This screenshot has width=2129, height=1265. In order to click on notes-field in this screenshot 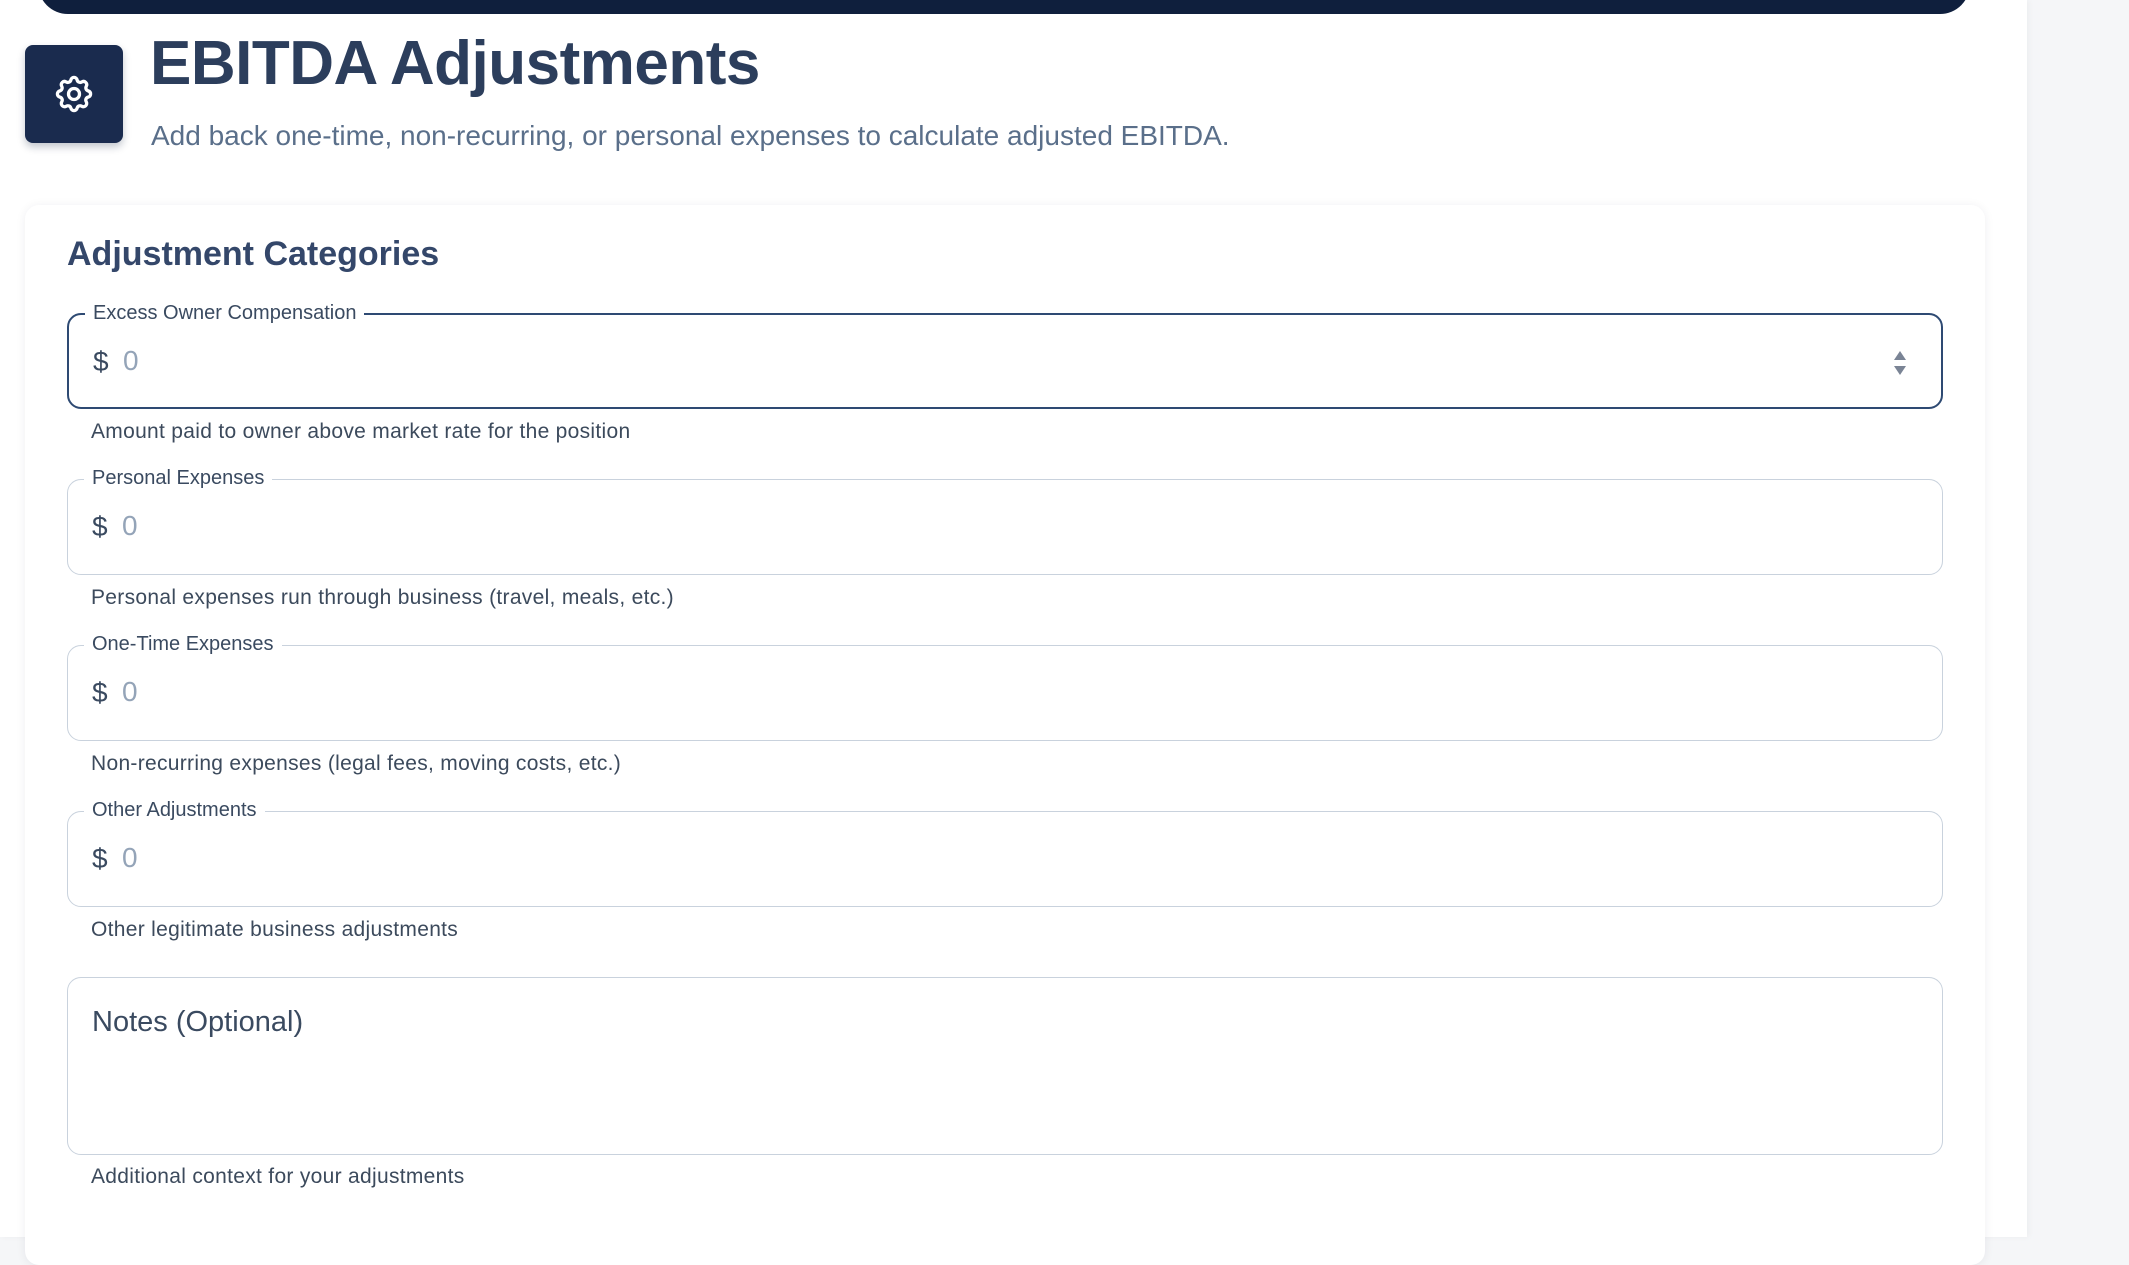, I will do `click(1005, 1066)`.